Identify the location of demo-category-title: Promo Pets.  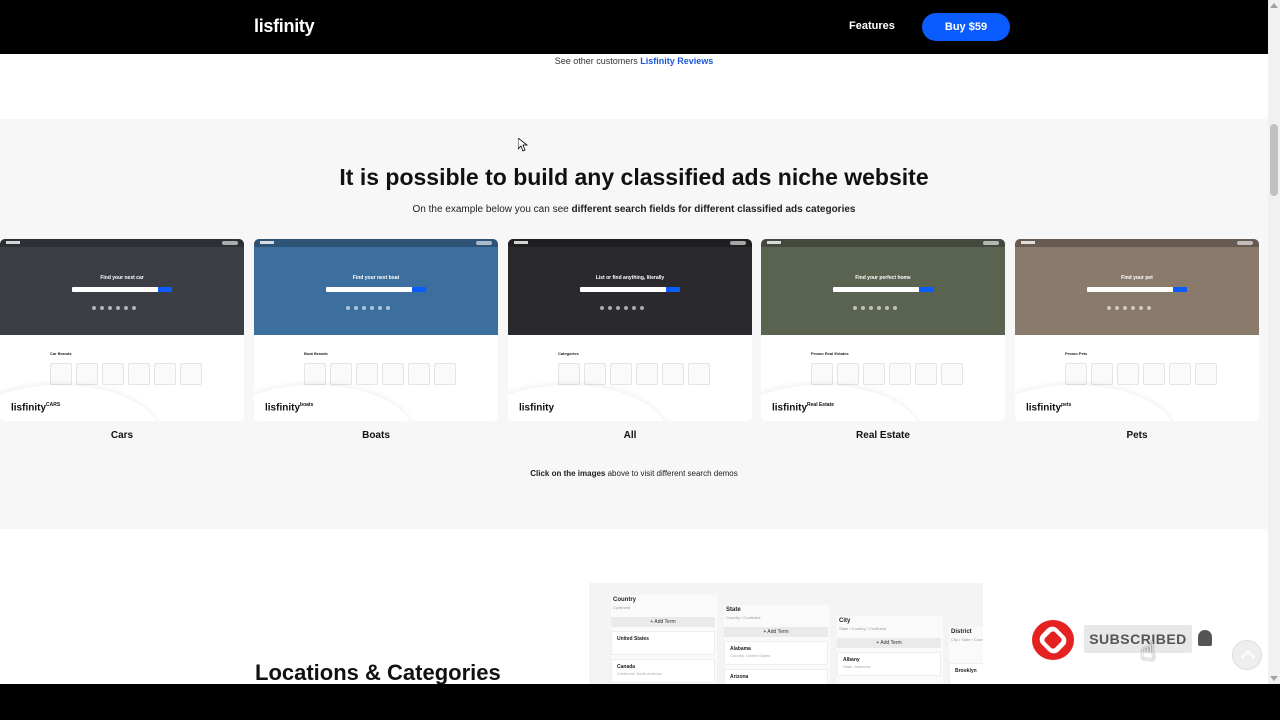
(1076, 353).